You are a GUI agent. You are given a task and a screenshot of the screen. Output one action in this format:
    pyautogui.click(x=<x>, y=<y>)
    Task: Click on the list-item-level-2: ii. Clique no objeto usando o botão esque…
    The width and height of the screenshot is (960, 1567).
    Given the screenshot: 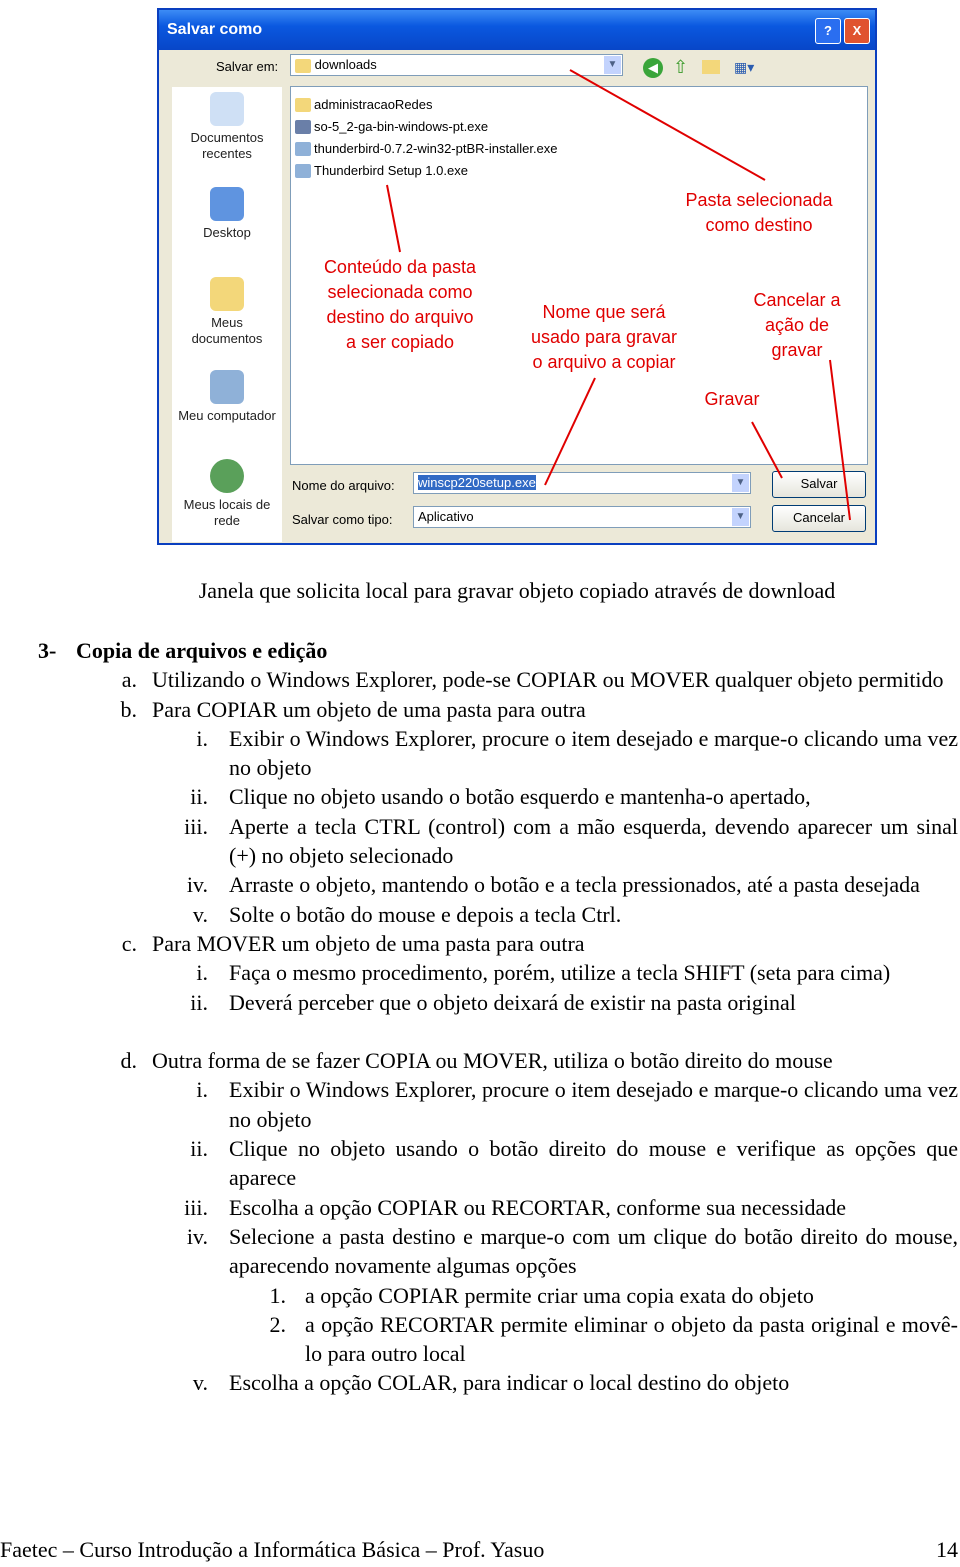 What is the action you would take?
    pyautogui.click(x=479, y=796)
    